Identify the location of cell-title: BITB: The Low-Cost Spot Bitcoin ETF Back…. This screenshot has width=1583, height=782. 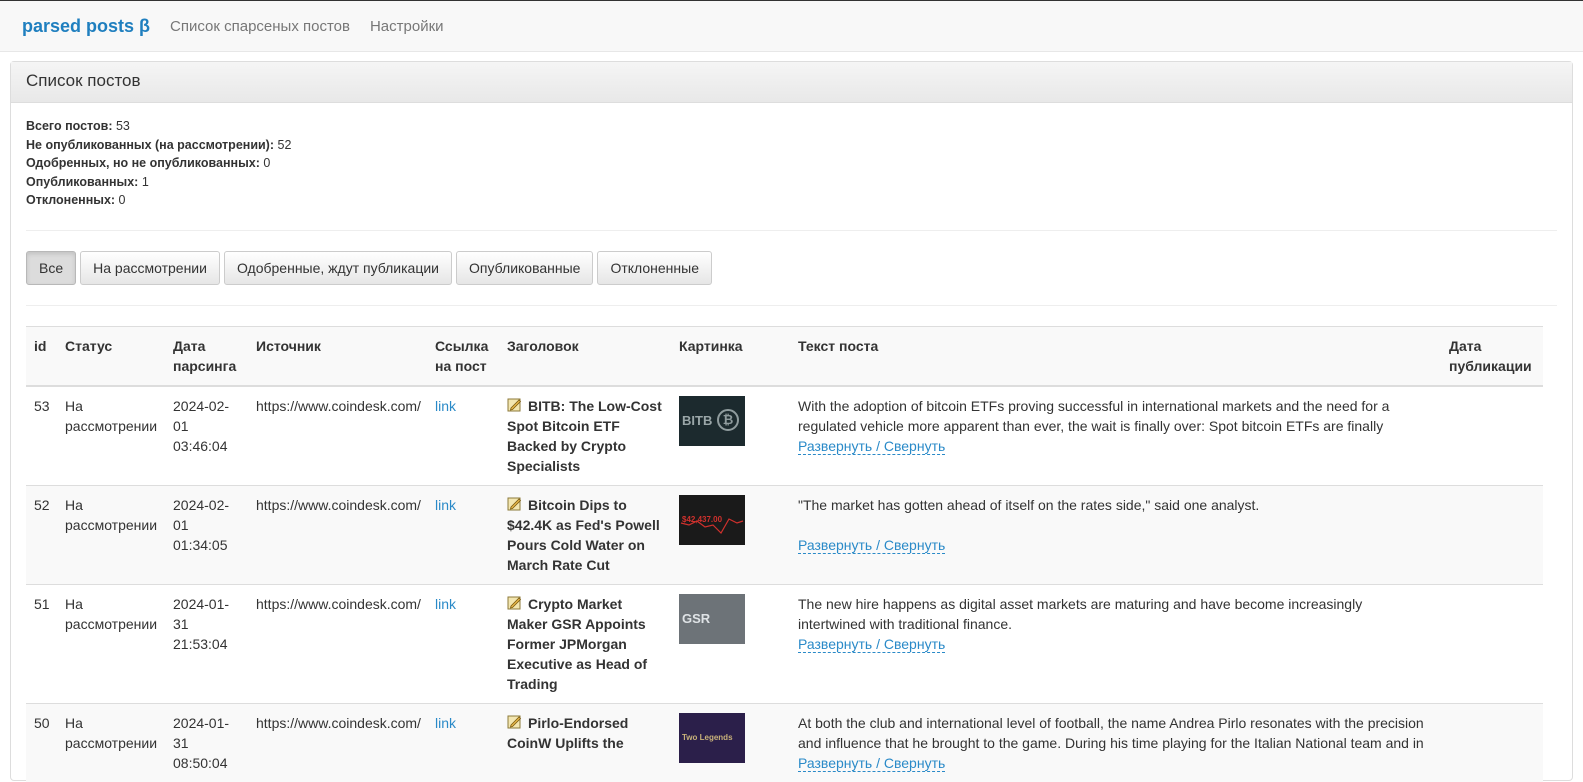
(585, 435).